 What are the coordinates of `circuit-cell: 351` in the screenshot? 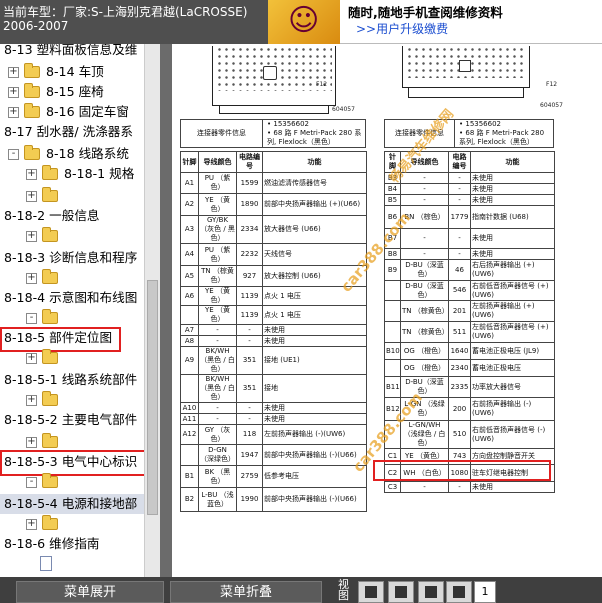 It's located at (249, 360).